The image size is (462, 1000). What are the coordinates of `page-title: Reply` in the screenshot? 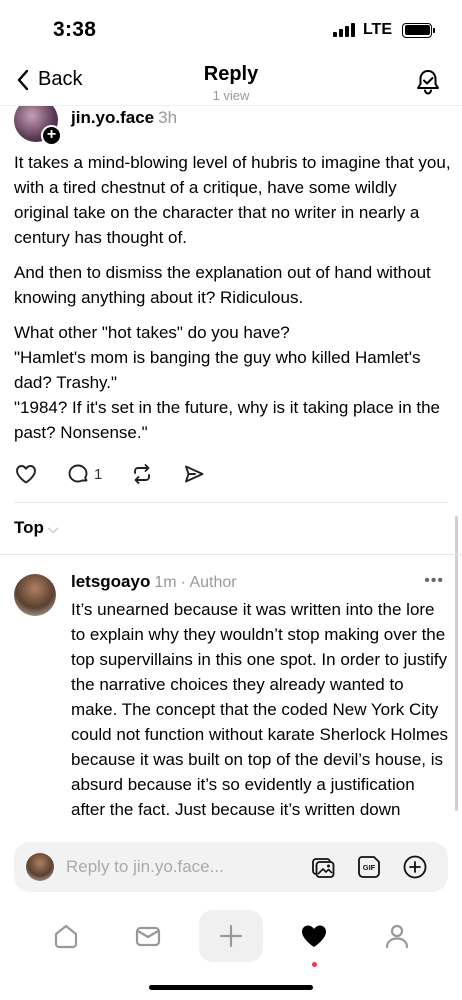 It's located at (231, 74).